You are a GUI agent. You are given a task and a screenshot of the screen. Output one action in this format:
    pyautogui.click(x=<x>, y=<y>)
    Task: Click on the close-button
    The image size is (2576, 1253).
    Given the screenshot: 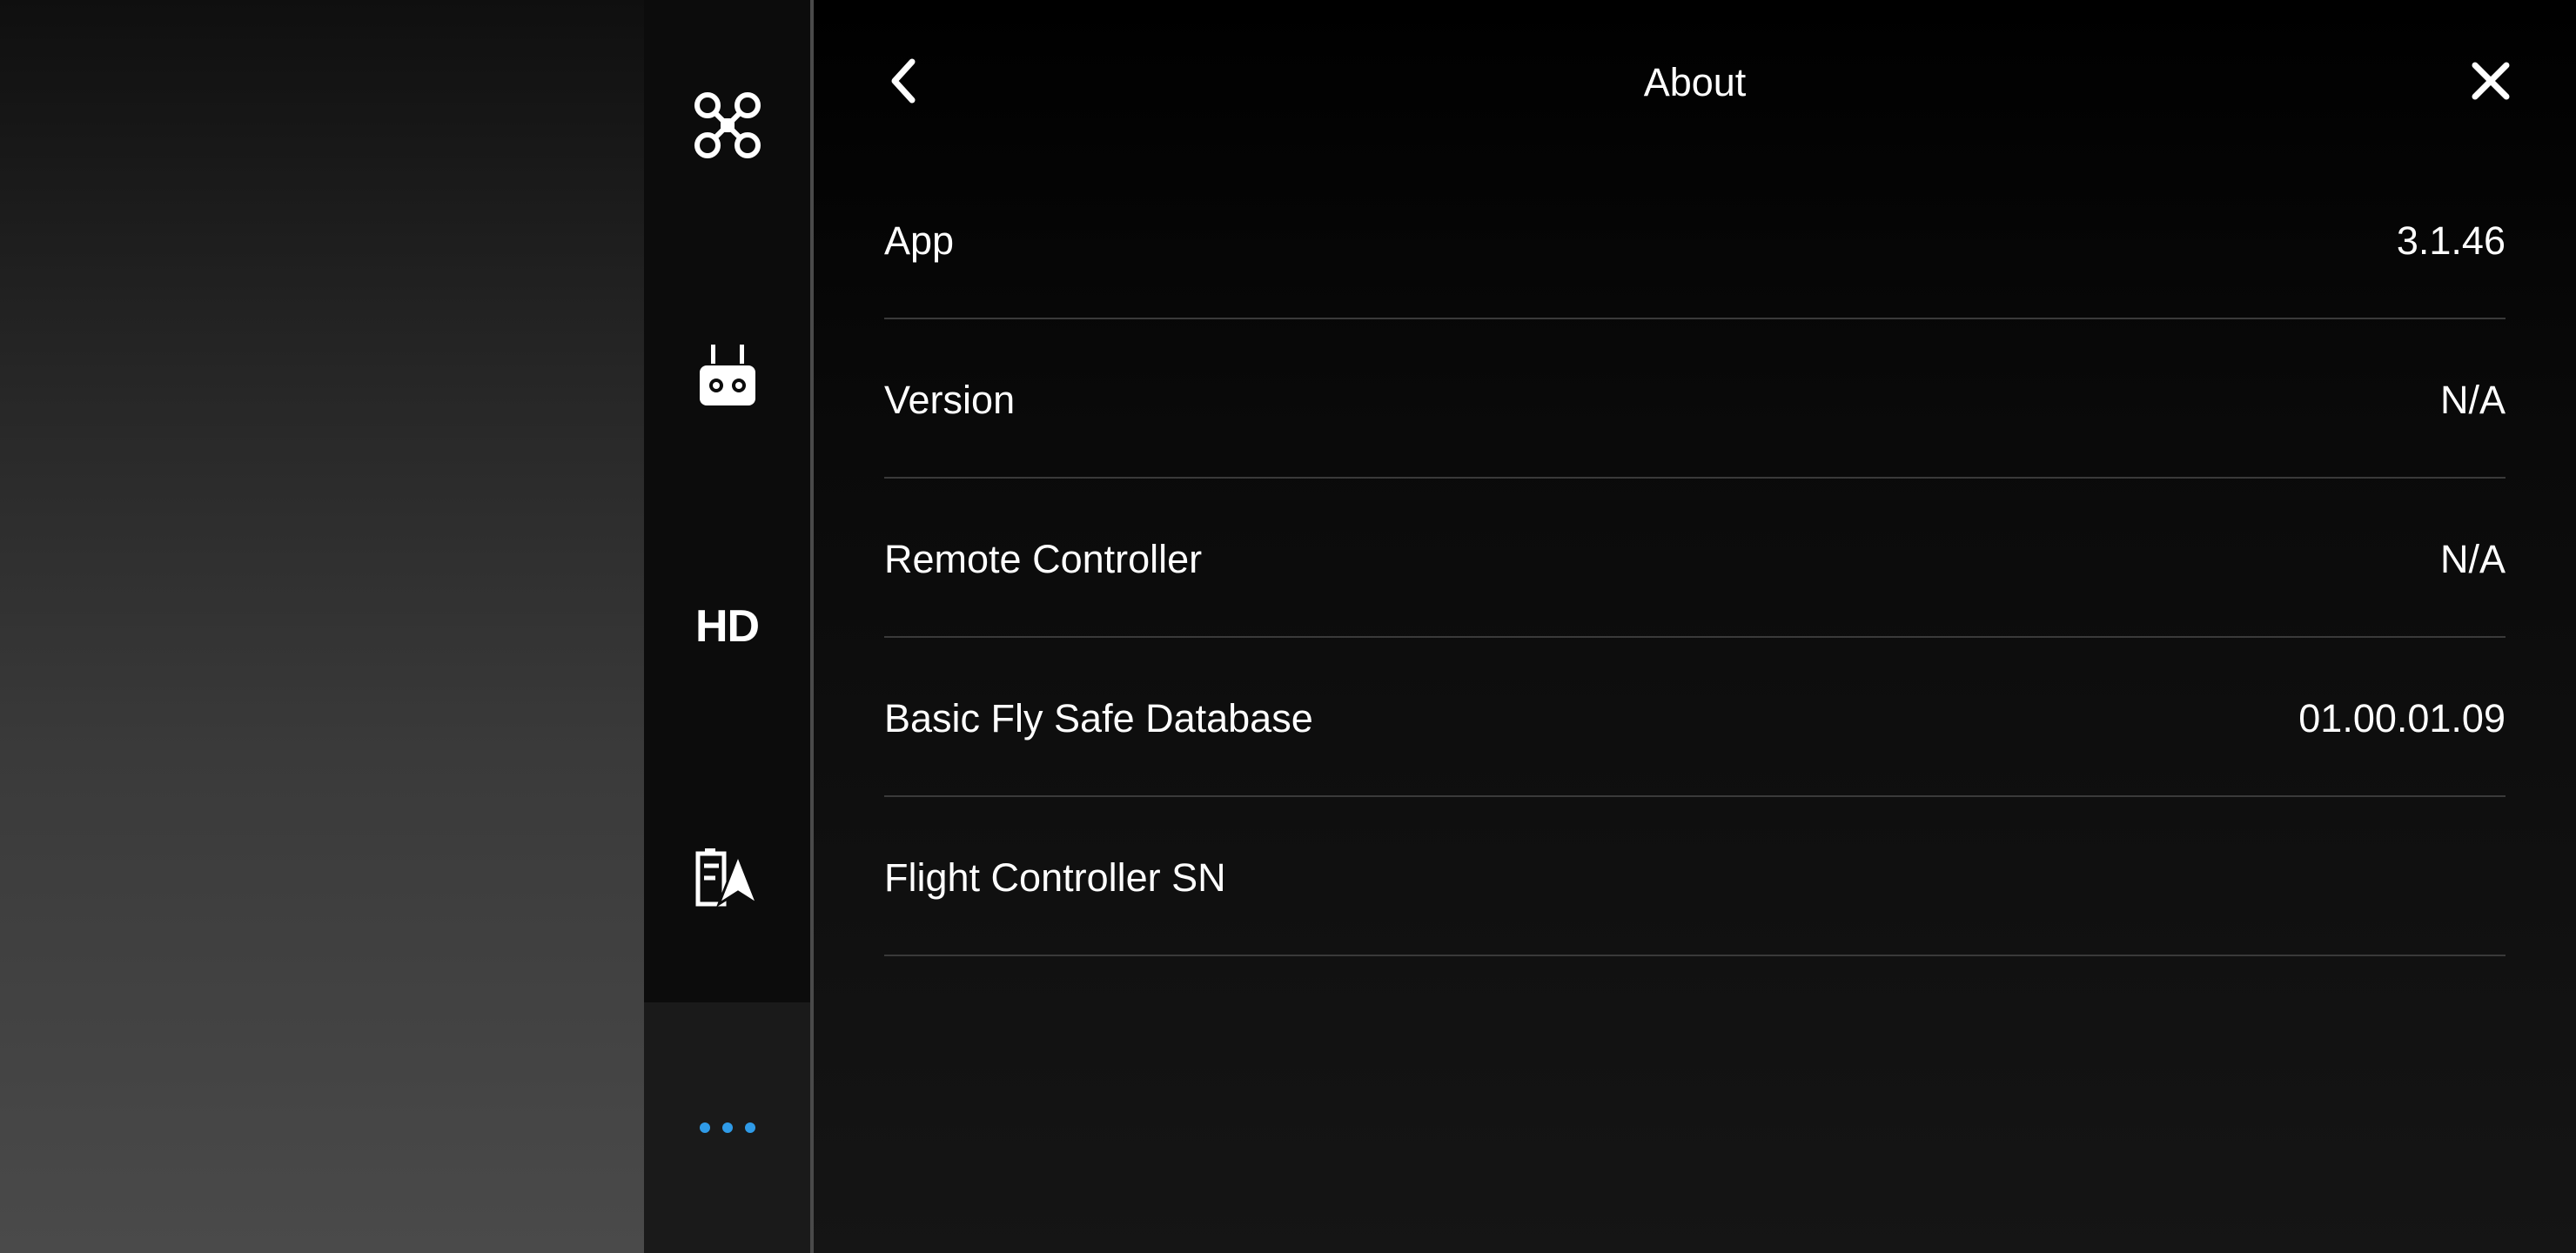 What is the action you would take?
    pyautogui.click(x=2491, y=82)
    